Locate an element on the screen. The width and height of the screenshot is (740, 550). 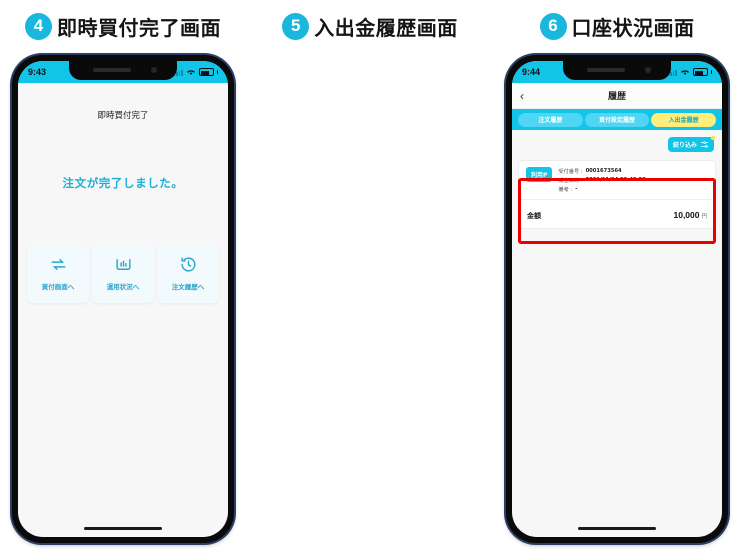
goto-performance-button: 運用状況へ is located at coordinates (123, 273).